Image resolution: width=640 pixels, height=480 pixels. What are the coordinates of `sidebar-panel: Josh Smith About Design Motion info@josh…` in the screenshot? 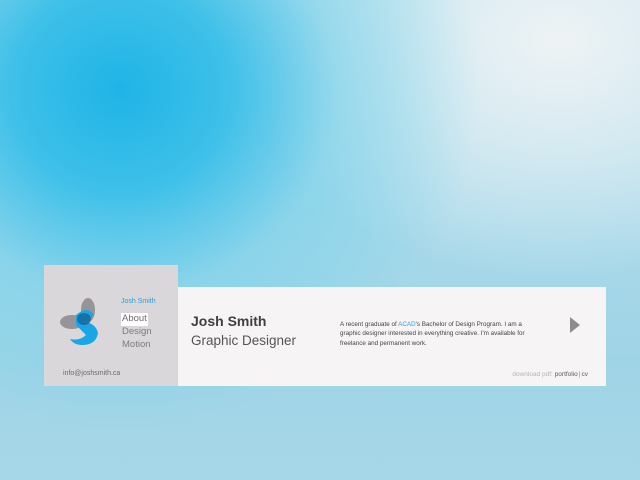 It's located at (111, 325).